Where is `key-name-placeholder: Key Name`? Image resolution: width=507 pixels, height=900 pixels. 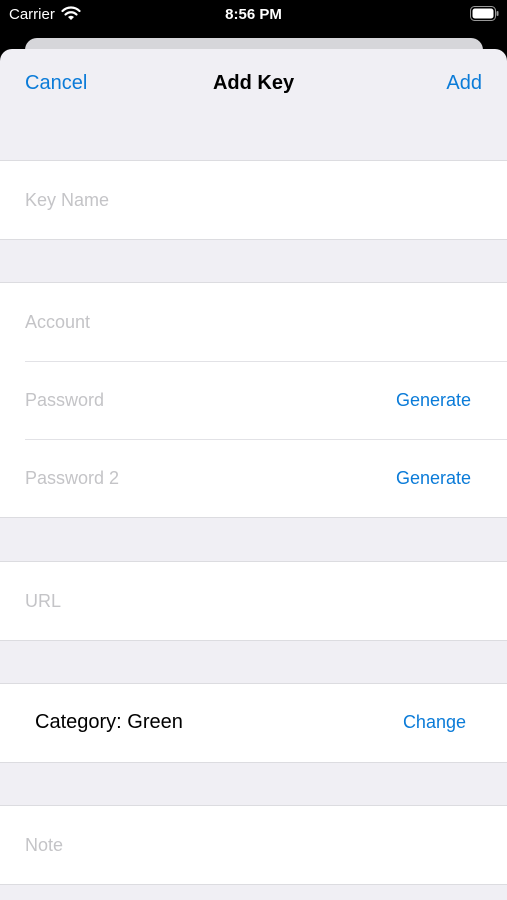 key-name-placeholder: Key Name is located at coordinates (67, 200).